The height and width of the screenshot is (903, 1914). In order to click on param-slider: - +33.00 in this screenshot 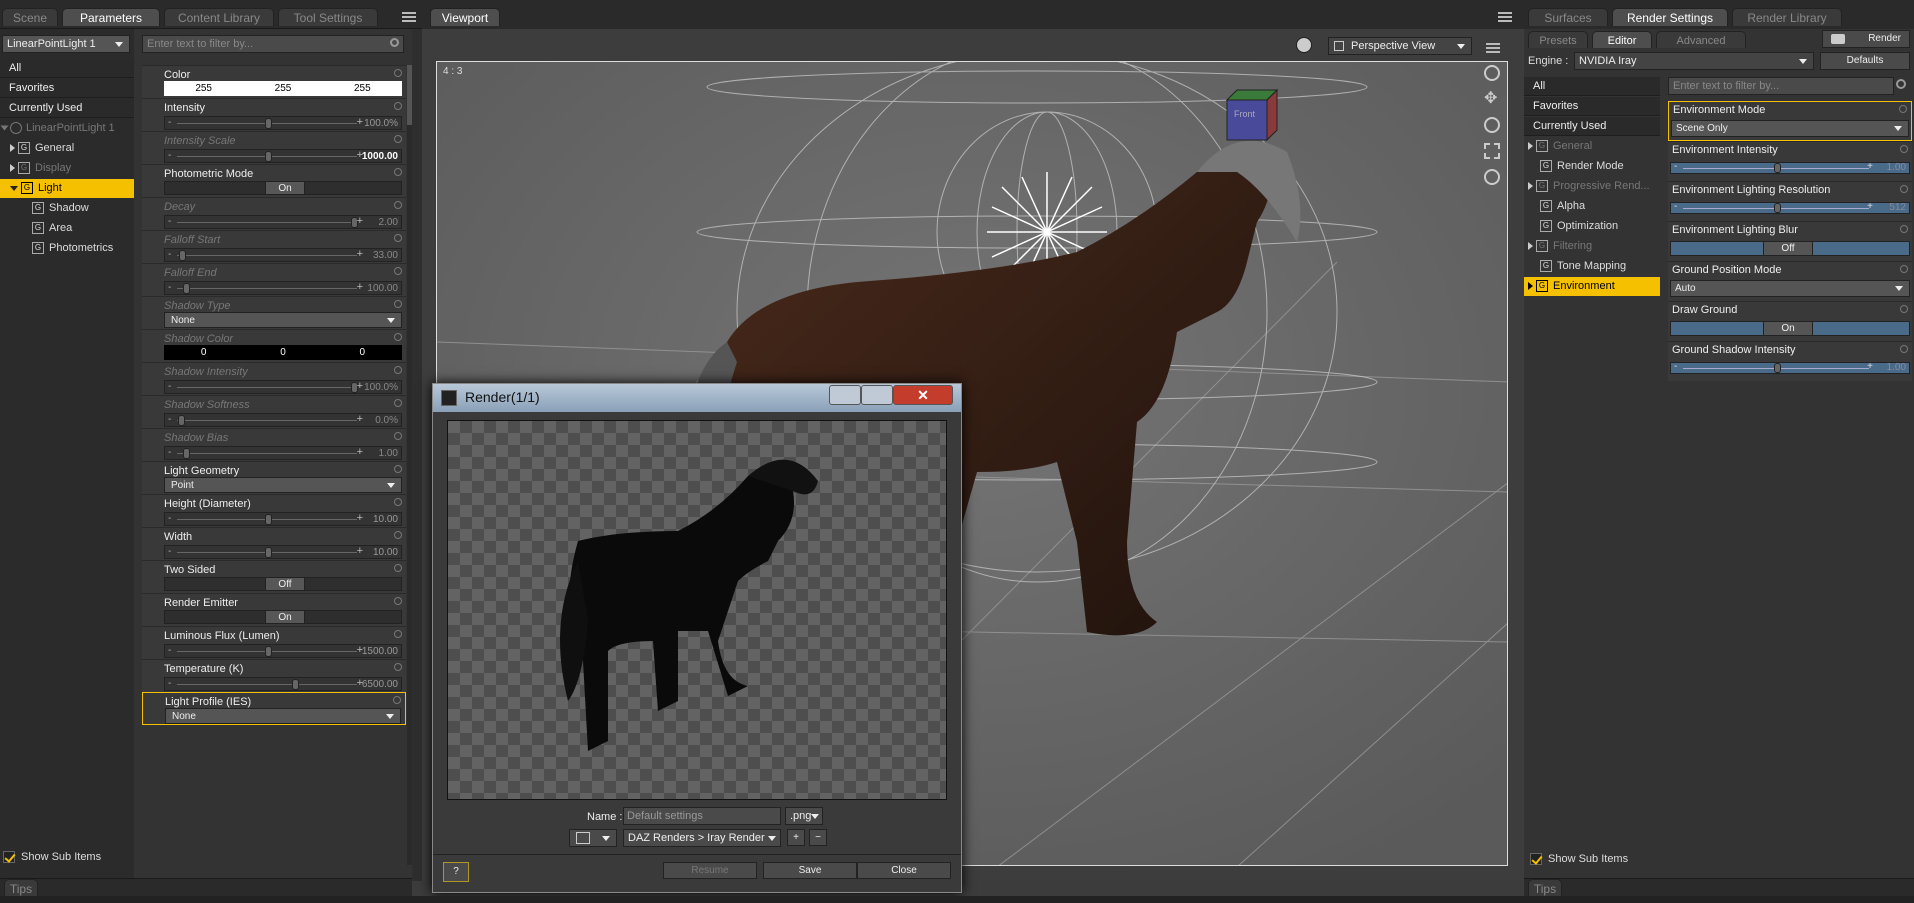, I will do `click(283, 255)`.